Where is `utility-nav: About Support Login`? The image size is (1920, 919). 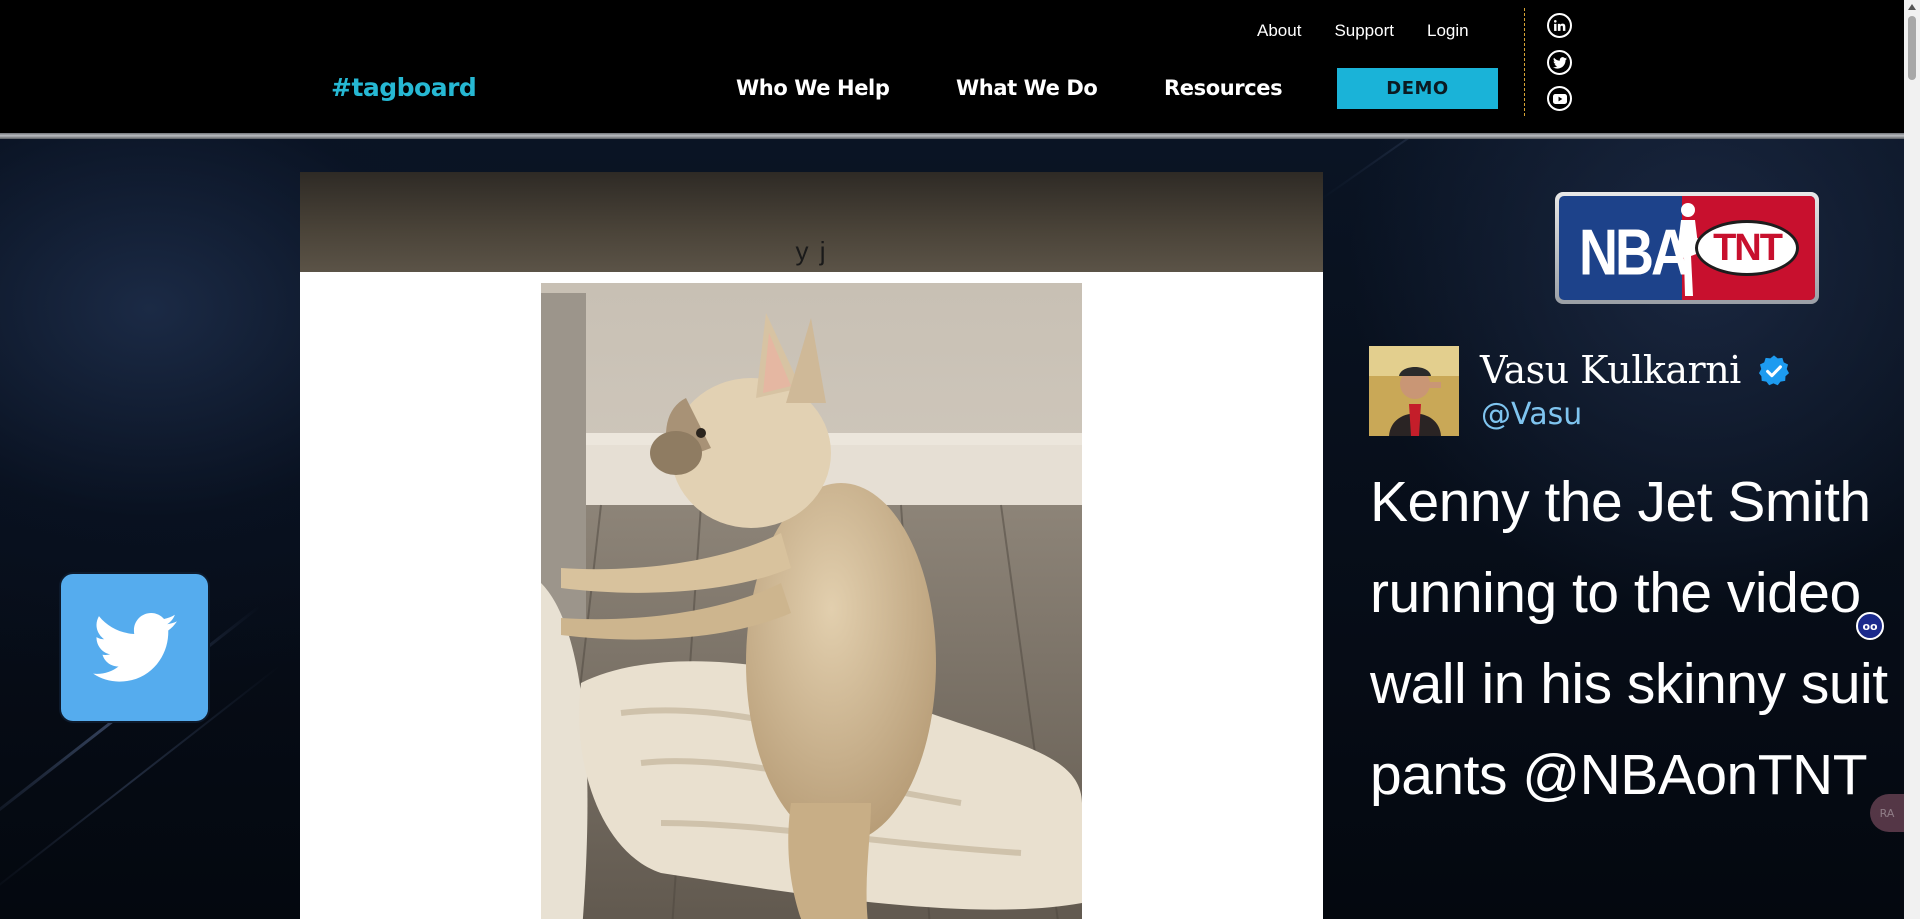 utility-nav: About Support Login is located at coordinates (1379, 31).